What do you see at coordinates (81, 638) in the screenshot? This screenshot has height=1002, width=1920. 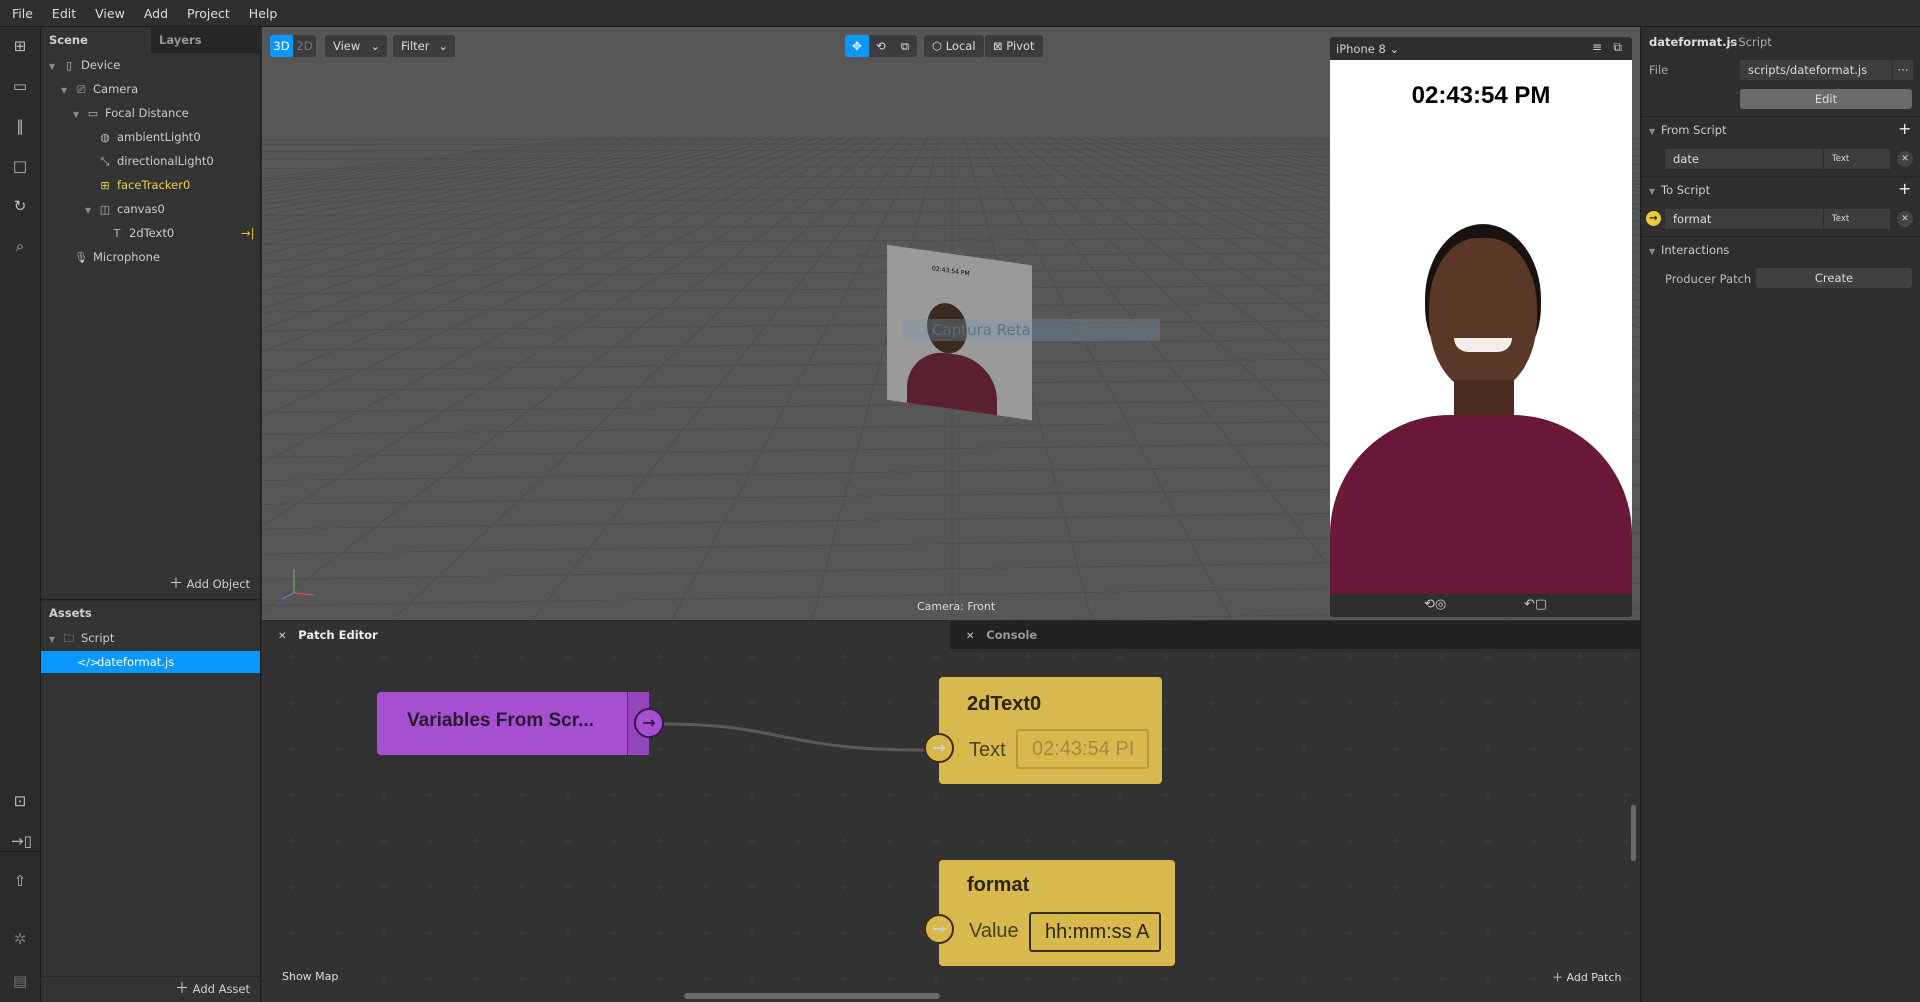 I see `asset-folder-script: ▼ 🗀 Script` at bounding box center [81, 638].